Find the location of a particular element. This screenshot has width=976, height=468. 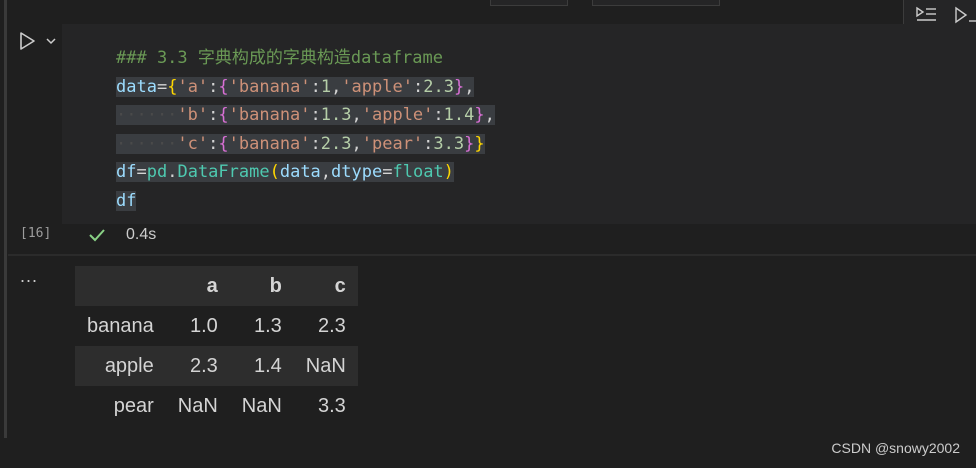

row-index: pear is located at coordinates (133, 405).